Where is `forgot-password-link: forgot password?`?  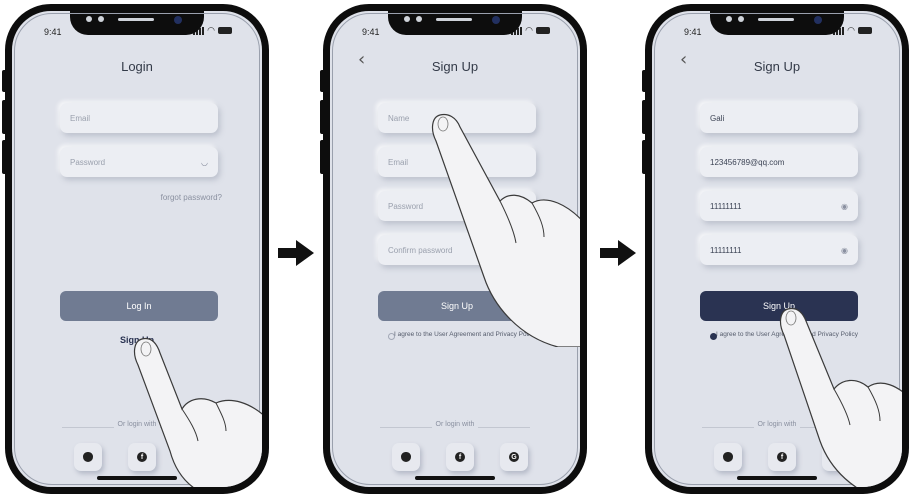 forgot-password-link: forgot password? is located at coordinates (191, 197).